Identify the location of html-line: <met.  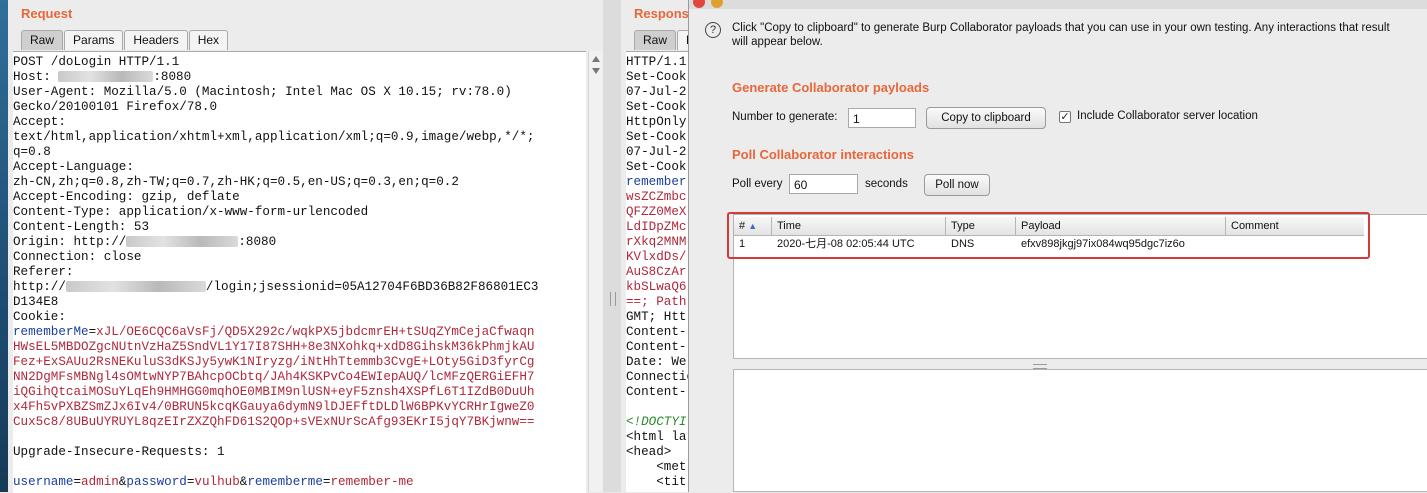
(656, 467).